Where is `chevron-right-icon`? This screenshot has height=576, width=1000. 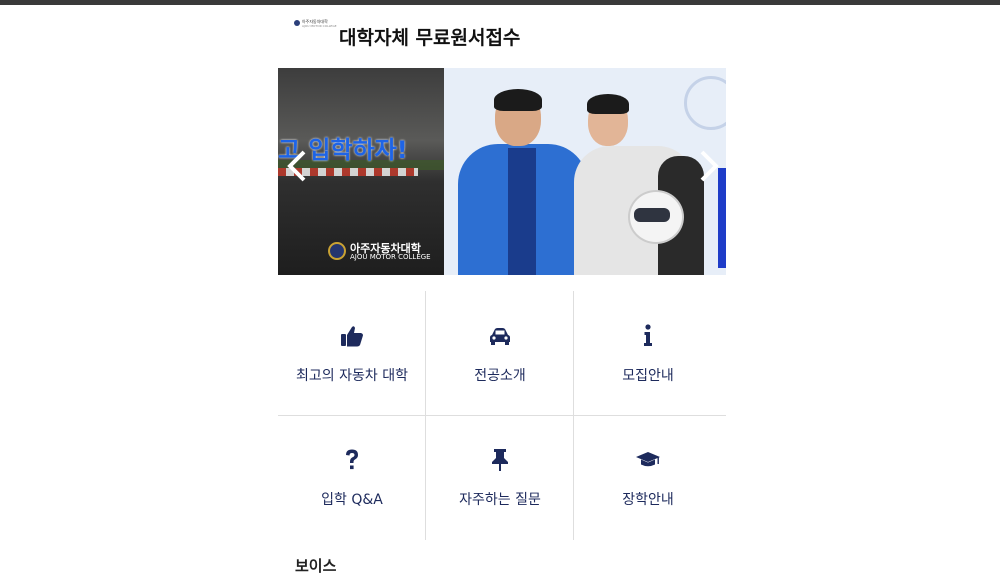 chevron-right-icon is located at coordinates (709, 166).